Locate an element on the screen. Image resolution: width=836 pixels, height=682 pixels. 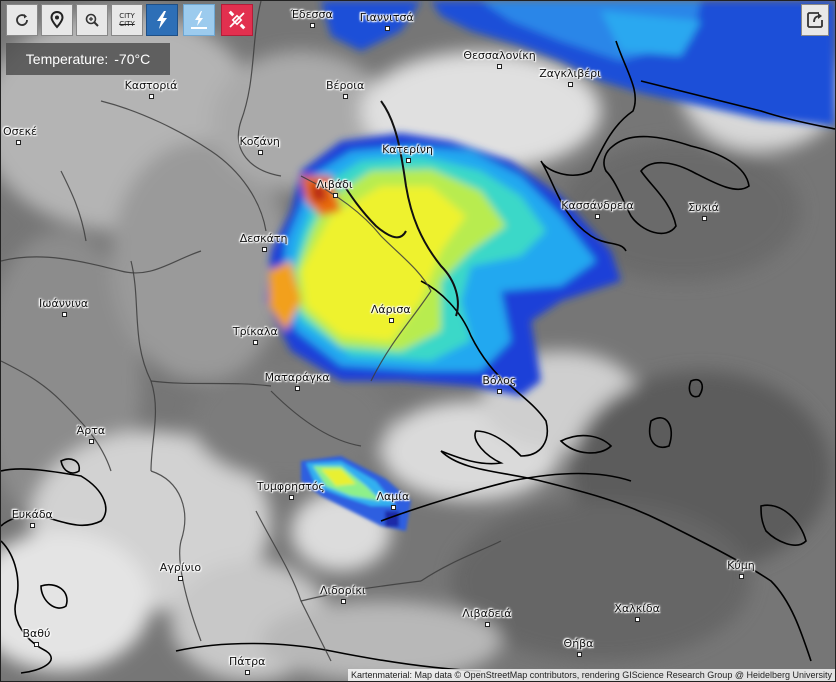
refresh-icon is located at coordinates (22, 20).